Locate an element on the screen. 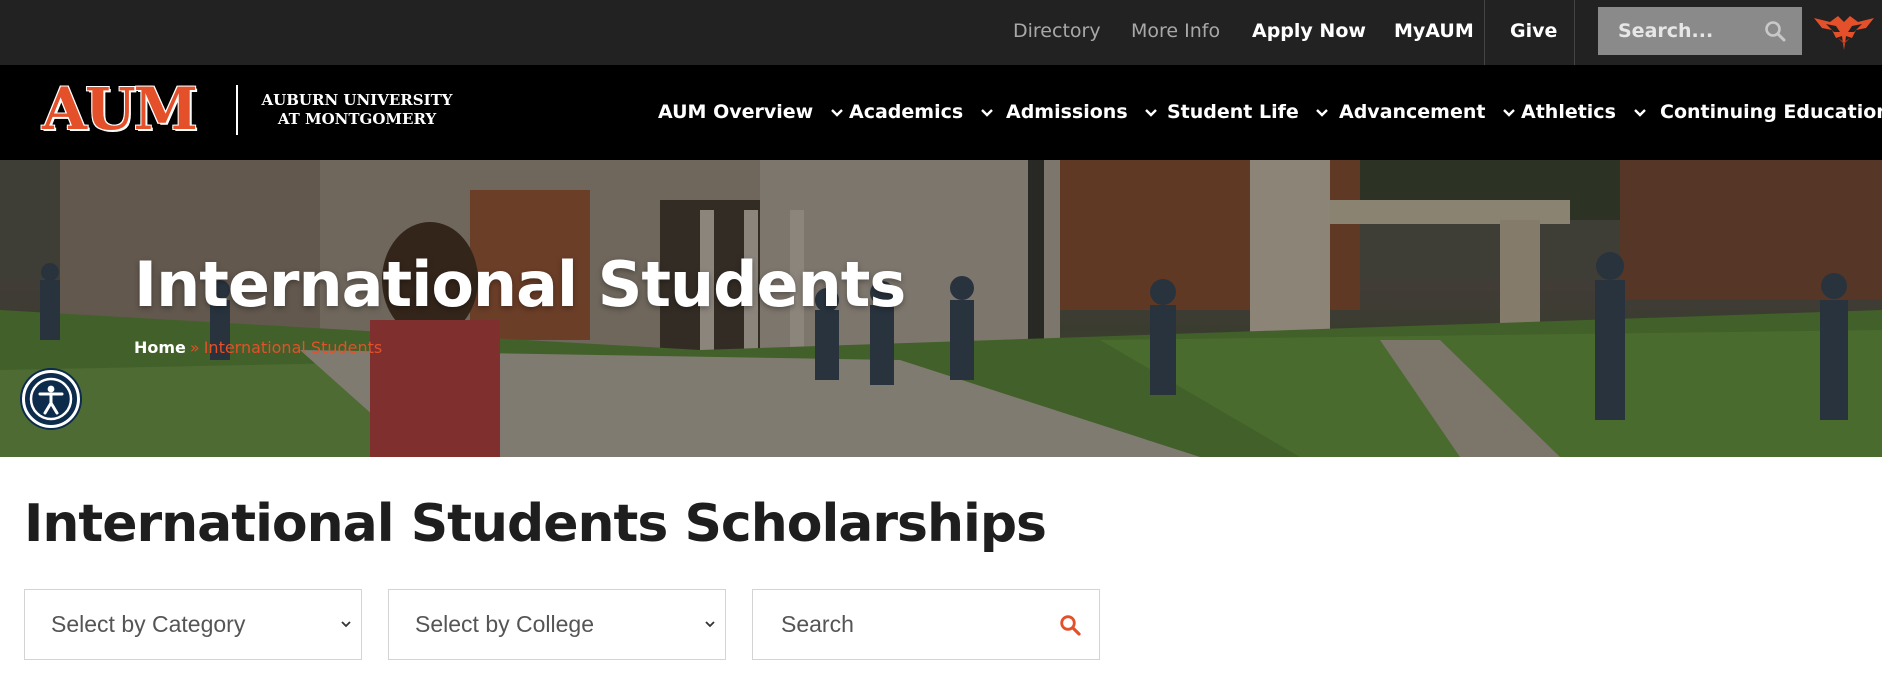 The image size is (1882, 673). site-search is located at coordinates (1700, 31).